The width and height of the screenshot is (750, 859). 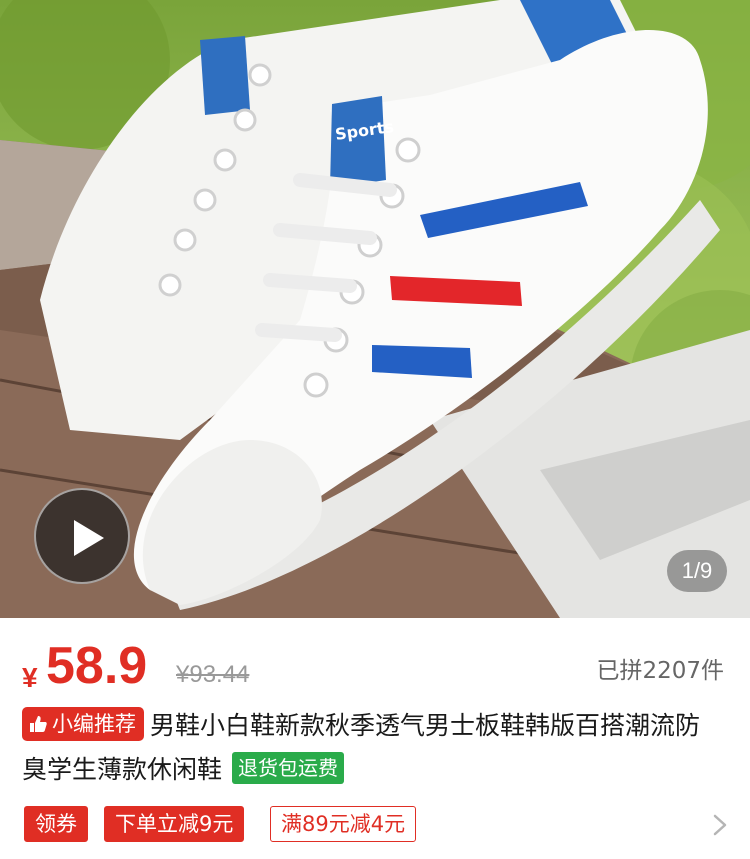 I want to click on current-price: 58.9, so click(x=97, y=666).